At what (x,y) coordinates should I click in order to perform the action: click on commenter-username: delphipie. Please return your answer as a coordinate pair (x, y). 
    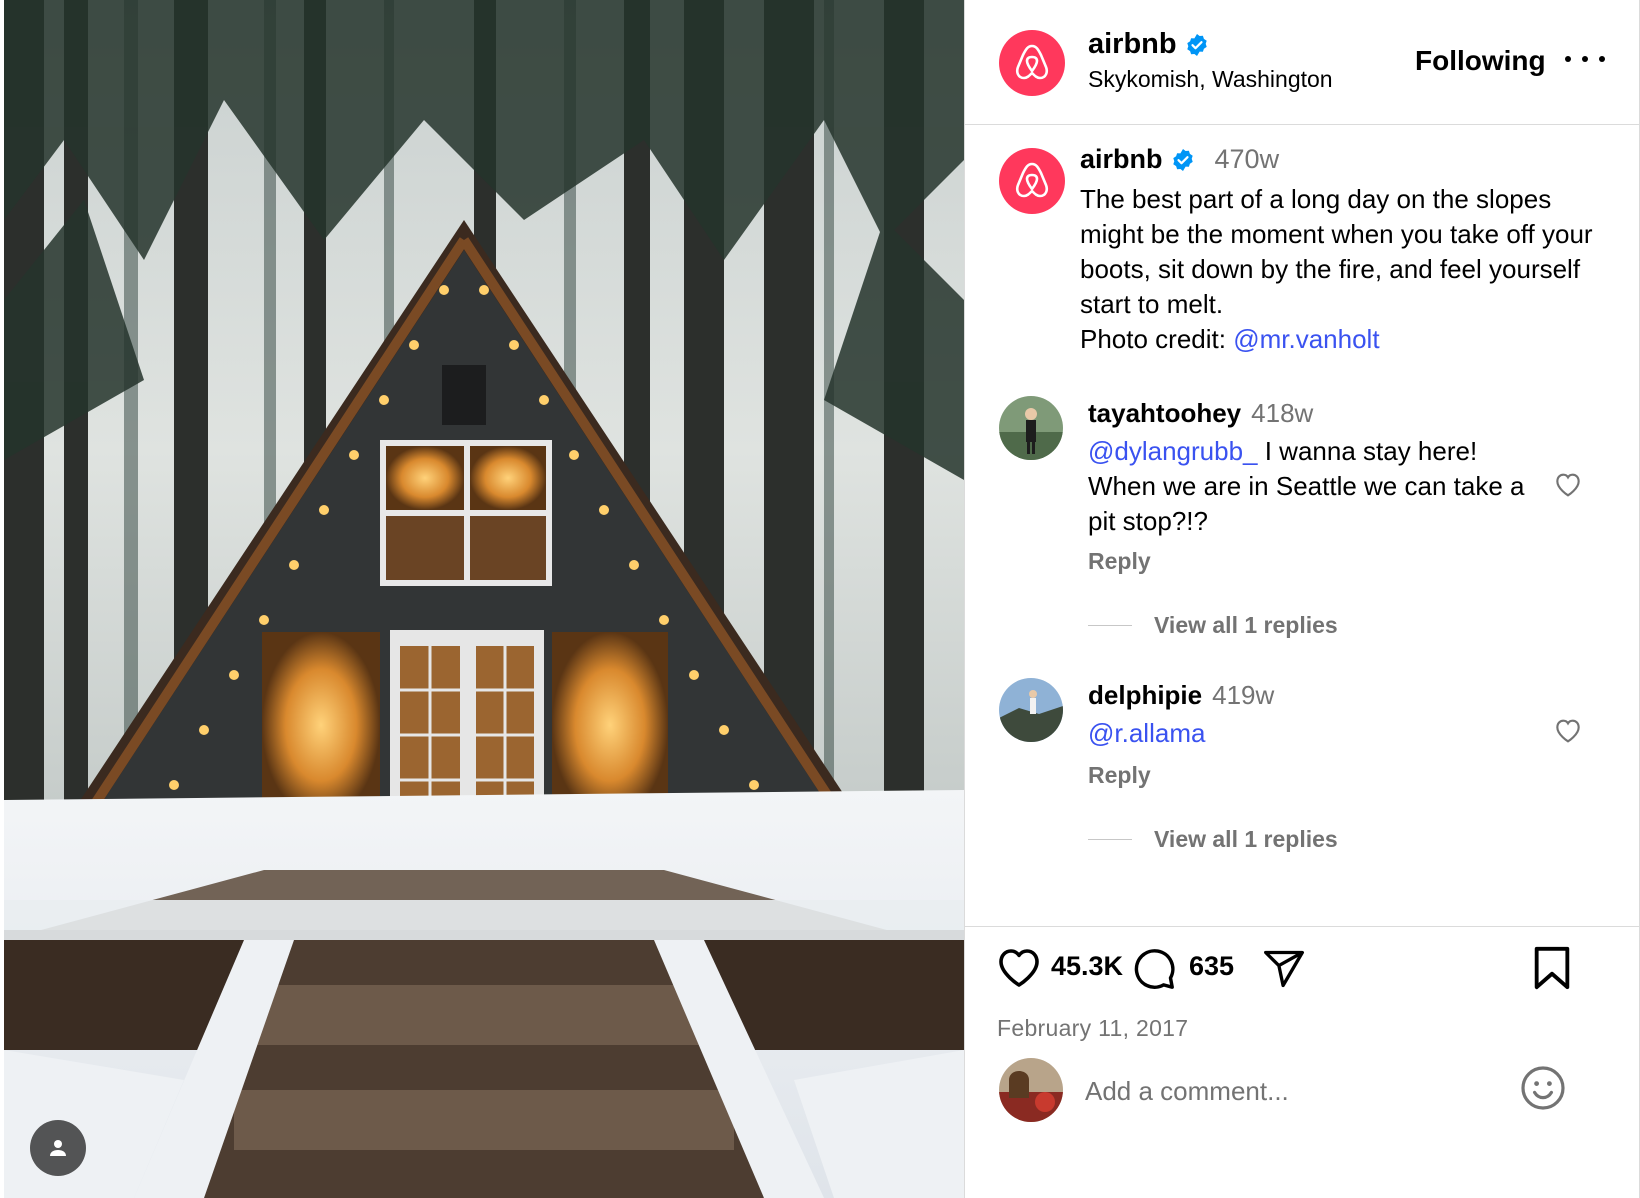
    Looking at the image, I should click on (1145, 695).